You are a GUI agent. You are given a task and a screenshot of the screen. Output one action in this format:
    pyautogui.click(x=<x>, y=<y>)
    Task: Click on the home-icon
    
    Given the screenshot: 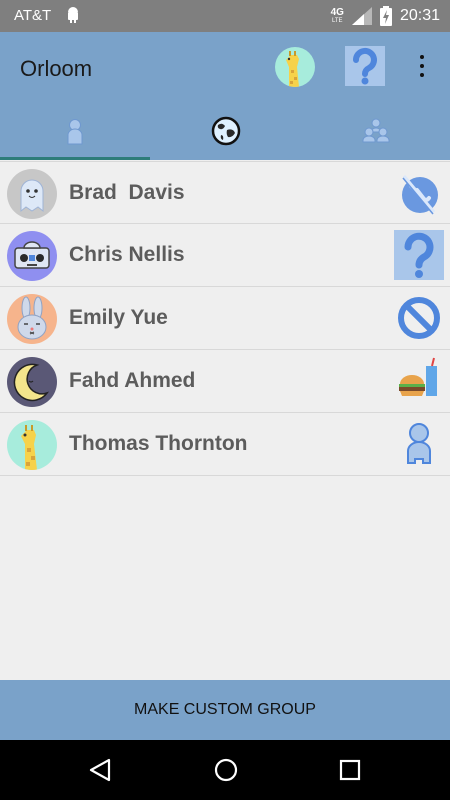 What is the action you would take?
    pyautogui.click(x=226, y=770)
    